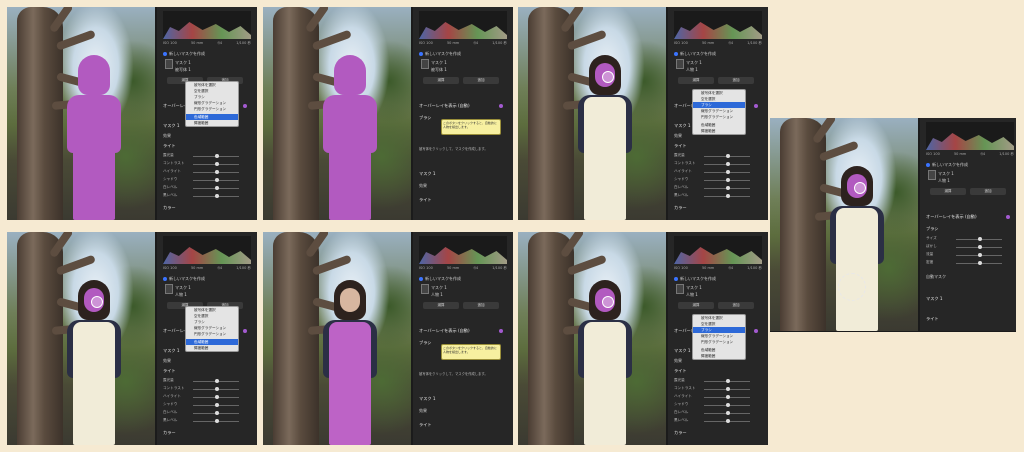 The image size is (1024, 452). What do you see at coordinates (970, 277) in the screenshot?
I see `auto-mask-toggle: 自動マスク` at bounding box center [970, 277].